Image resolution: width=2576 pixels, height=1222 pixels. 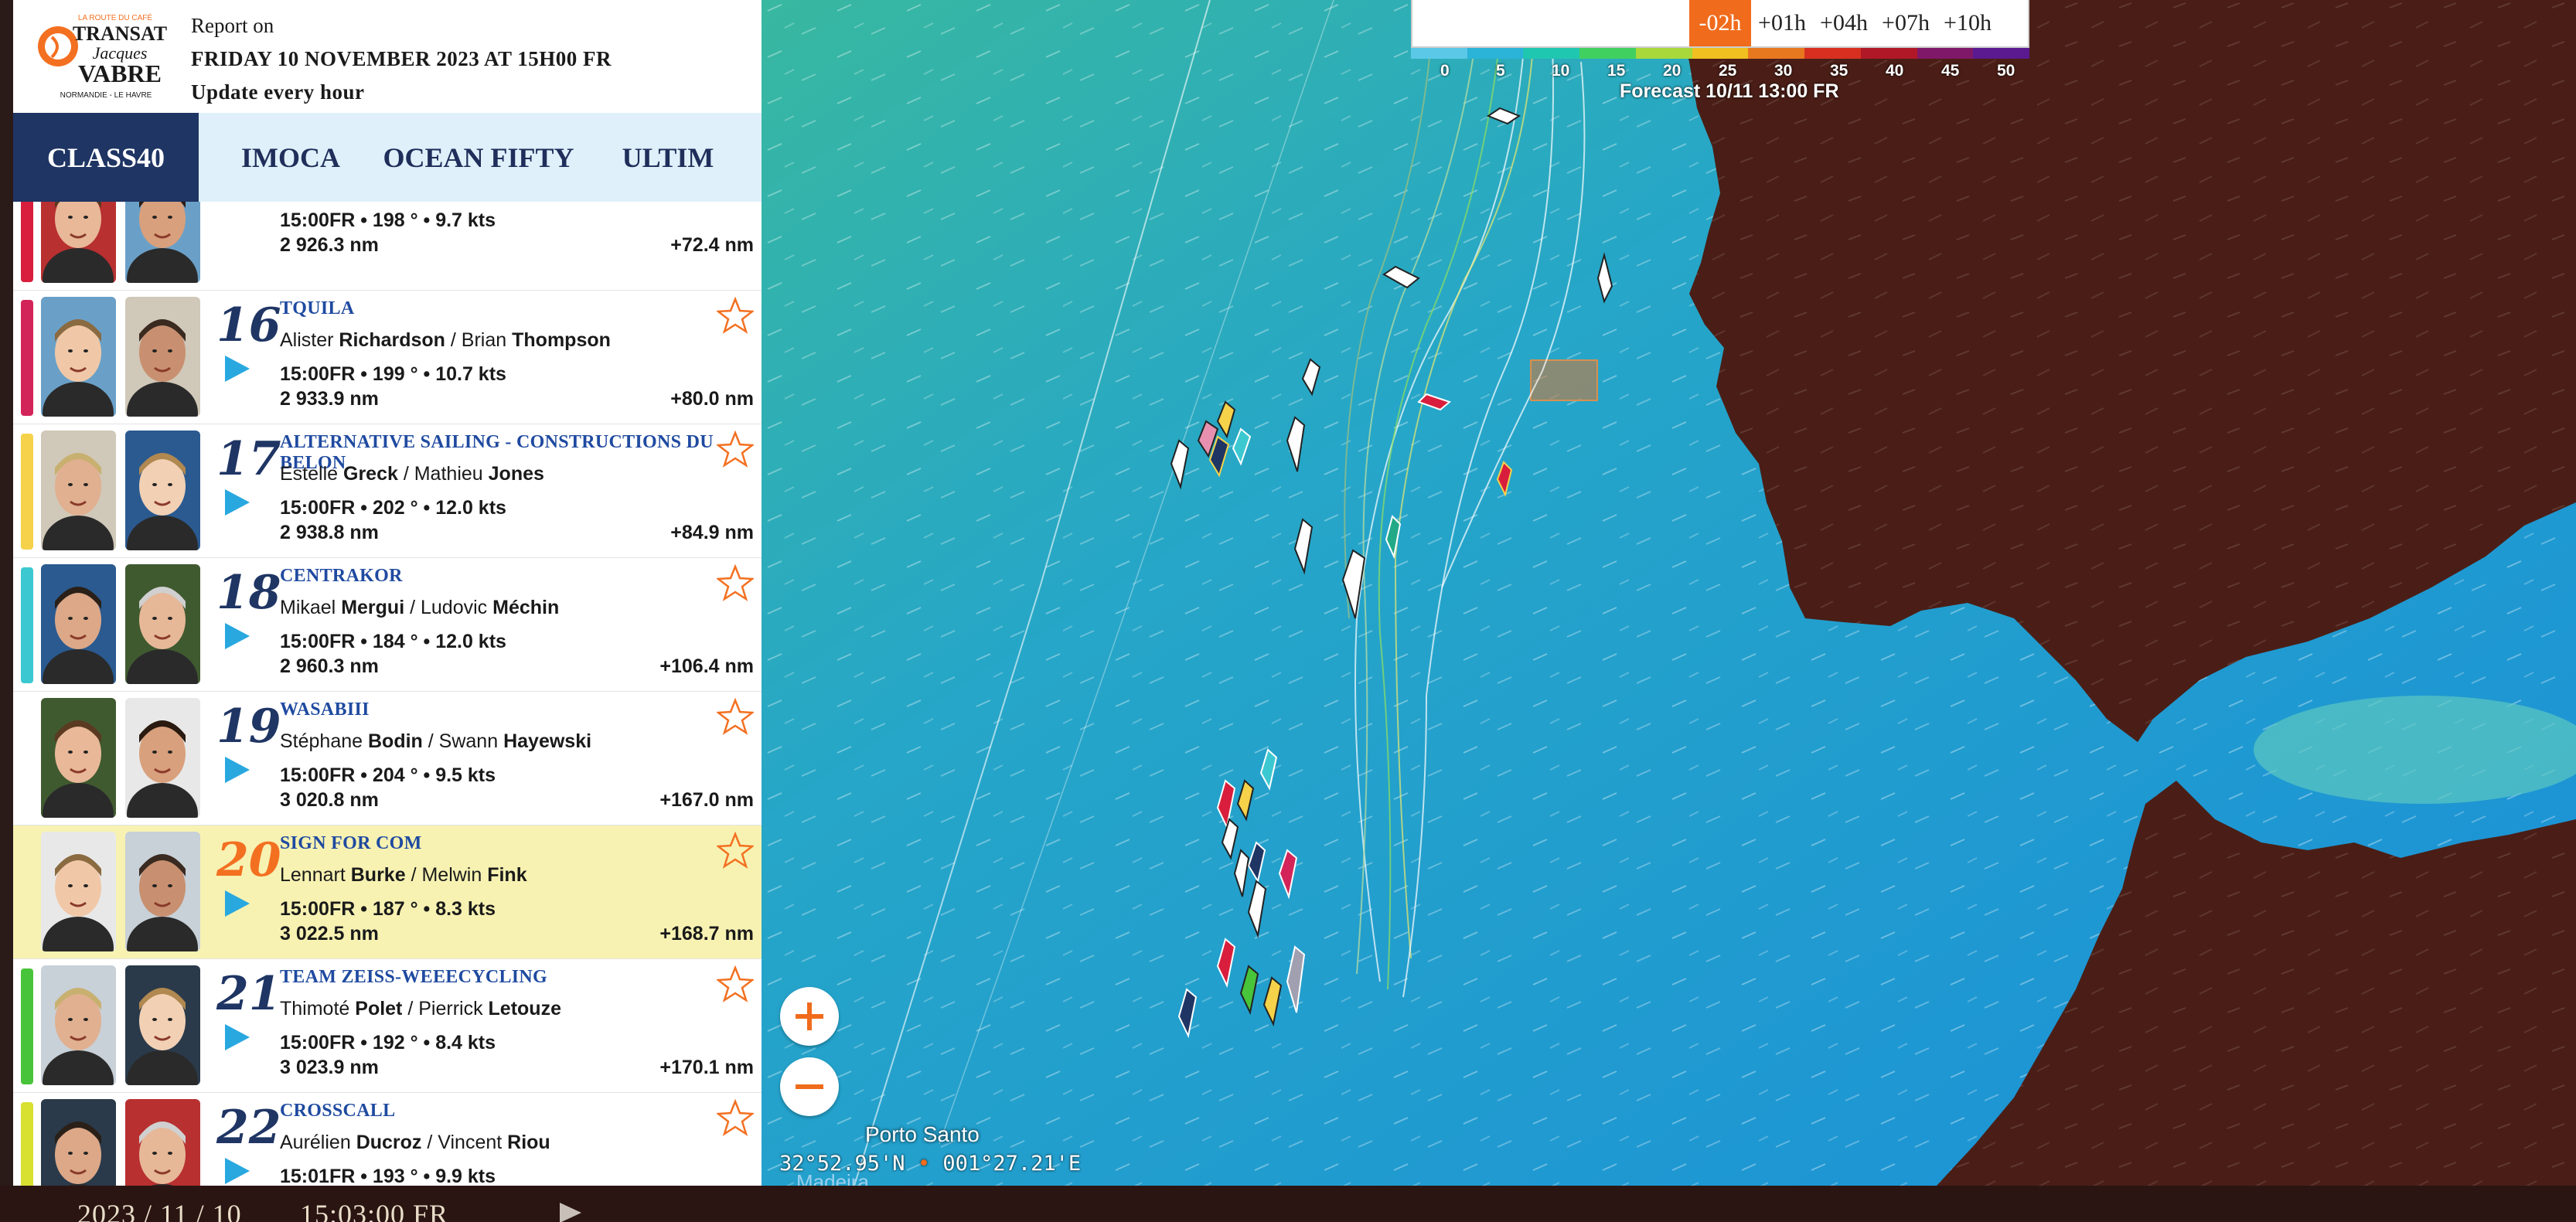 I want to click on skipper-1-last: Polet, so click(x=379, y=1008).